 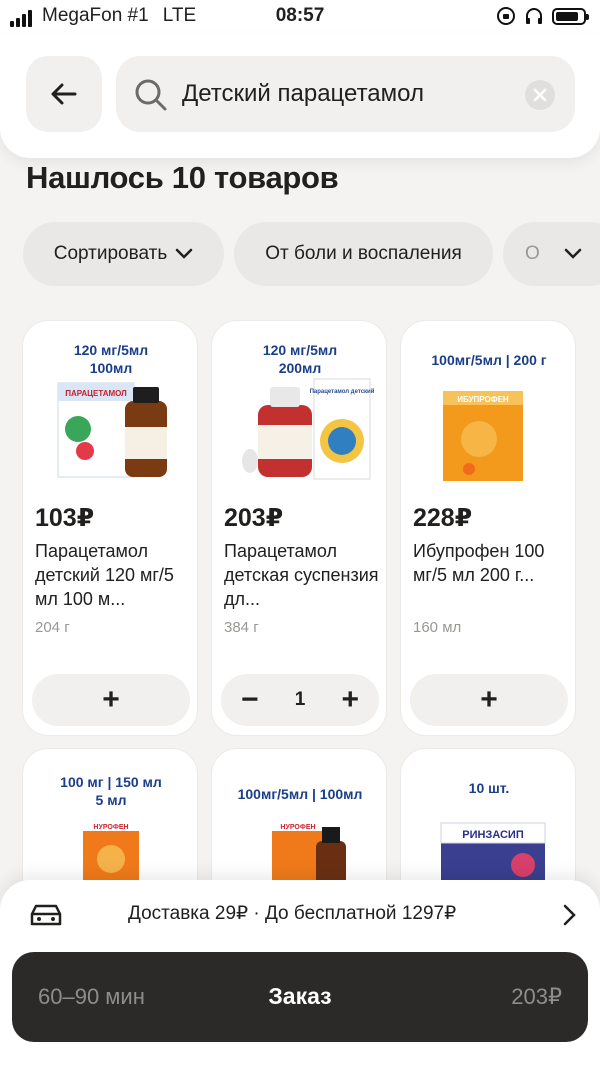 I want to click on sort-label: Сортировать, so click(x=110, y=253).